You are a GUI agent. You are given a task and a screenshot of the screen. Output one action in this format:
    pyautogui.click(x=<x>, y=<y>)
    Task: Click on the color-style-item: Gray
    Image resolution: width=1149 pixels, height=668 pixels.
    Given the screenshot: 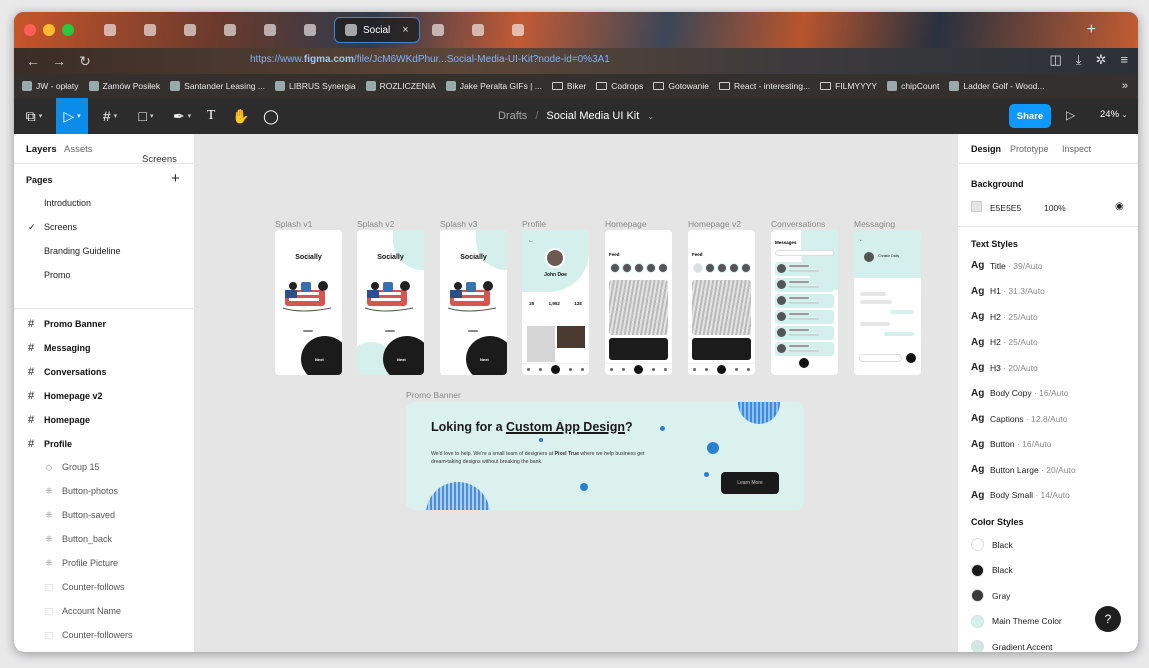 What is the action you would take?
    pyautogui.click(x=990, y=595)
    